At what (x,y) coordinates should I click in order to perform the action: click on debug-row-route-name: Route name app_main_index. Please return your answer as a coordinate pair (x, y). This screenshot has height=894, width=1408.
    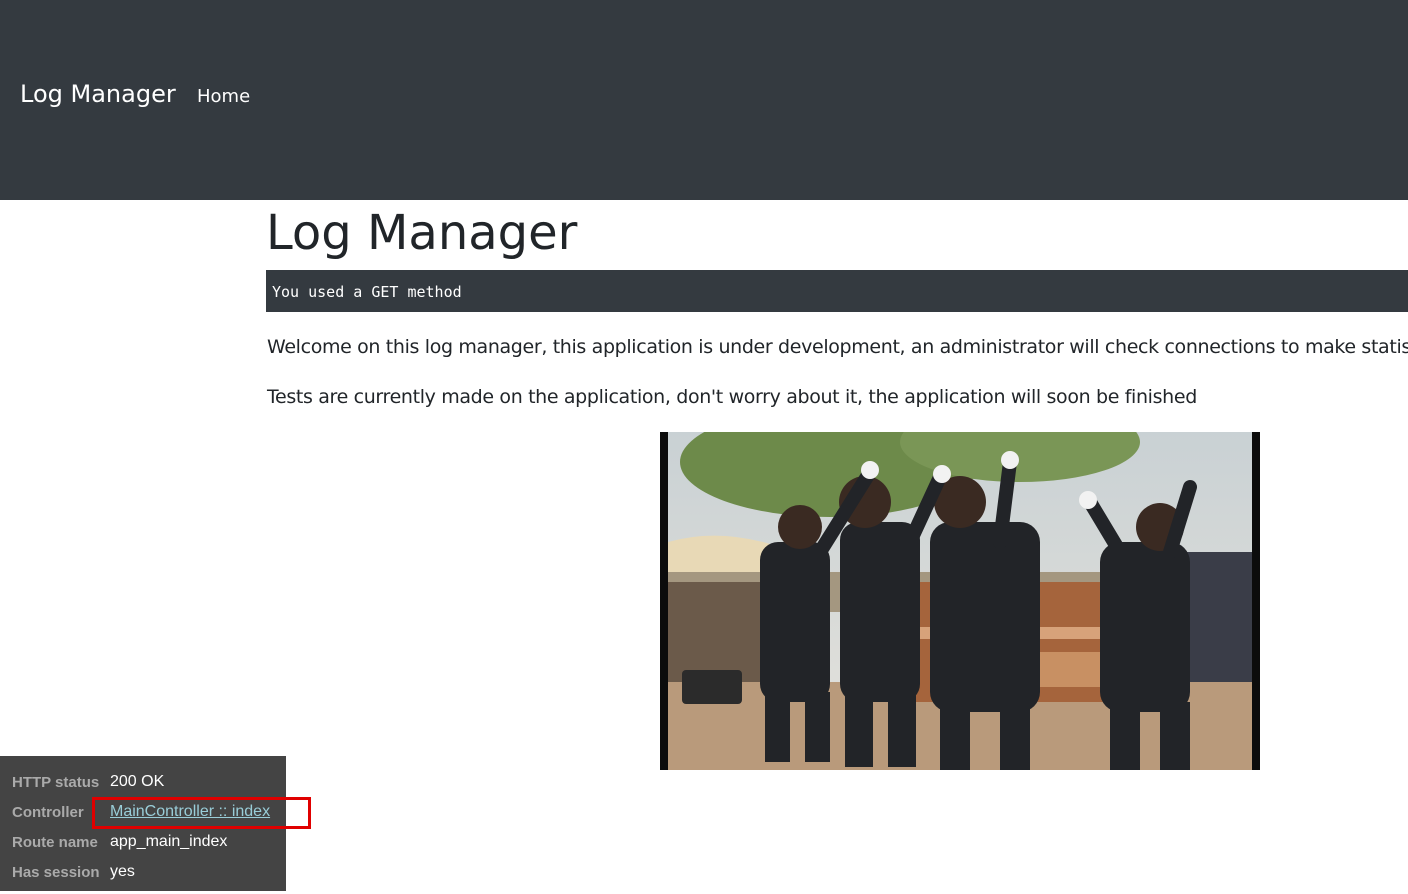
    Looking at the image, I should click on (147, 848).